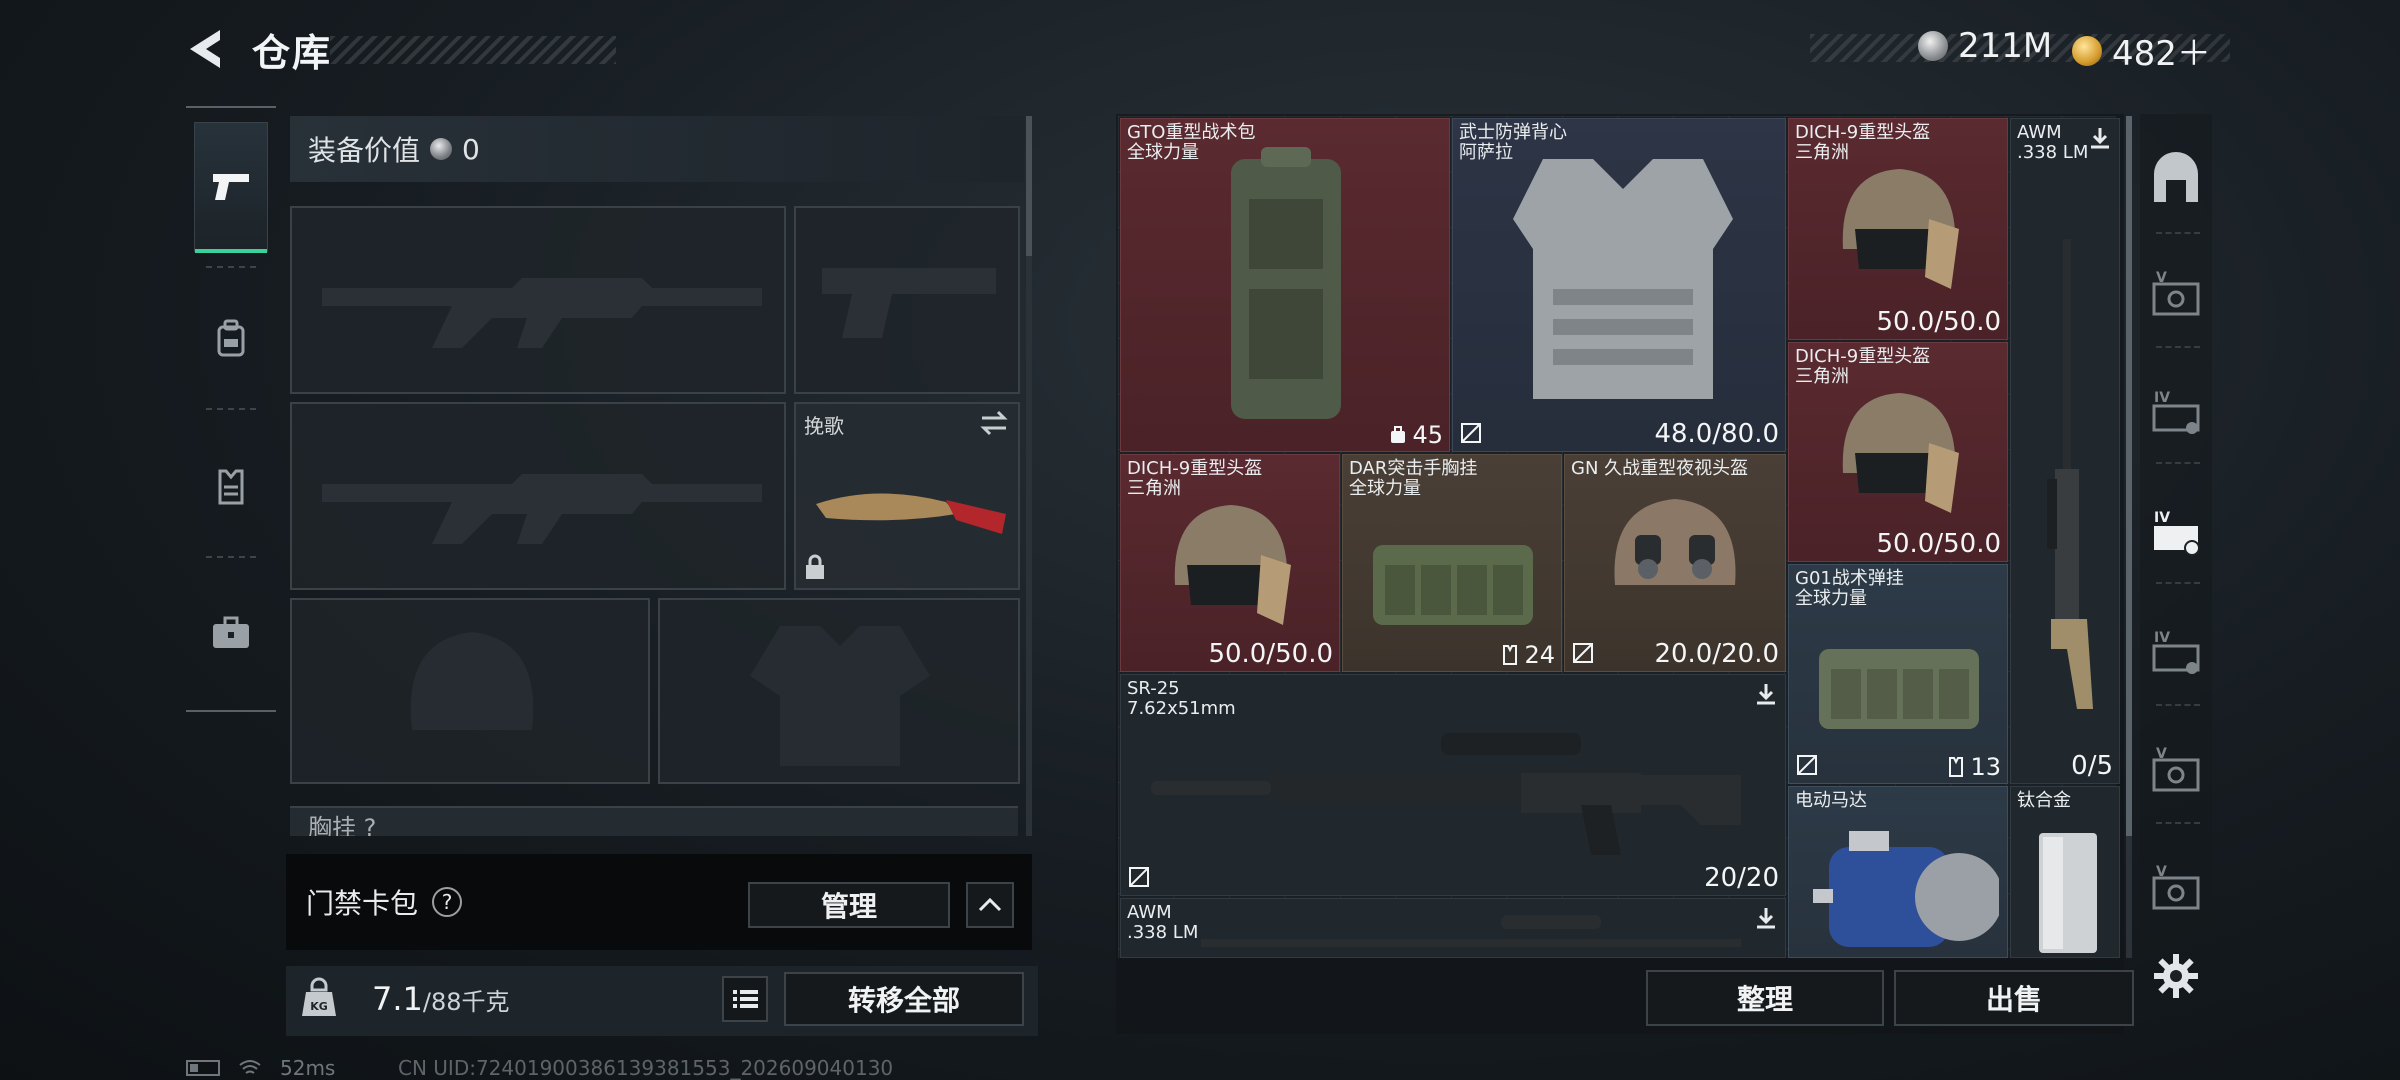  Describe the element at coordinates (1938, 322) in the screenshot. I see `item-durability: 50.0/50.0` at that location.